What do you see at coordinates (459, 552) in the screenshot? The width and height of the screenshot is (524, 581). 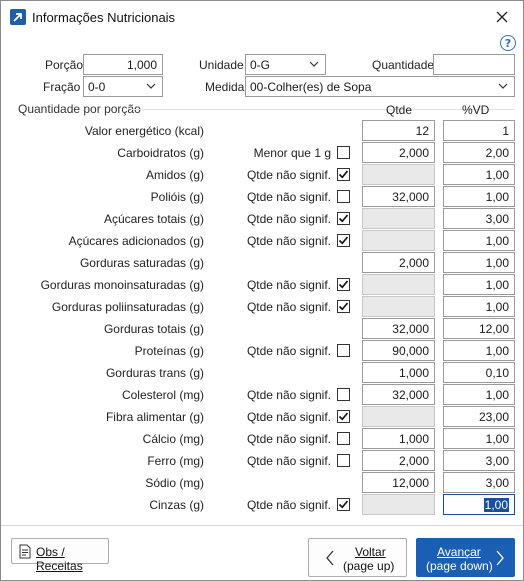 I see `avancar-label: Avançar` at bounding box center [459, 552].